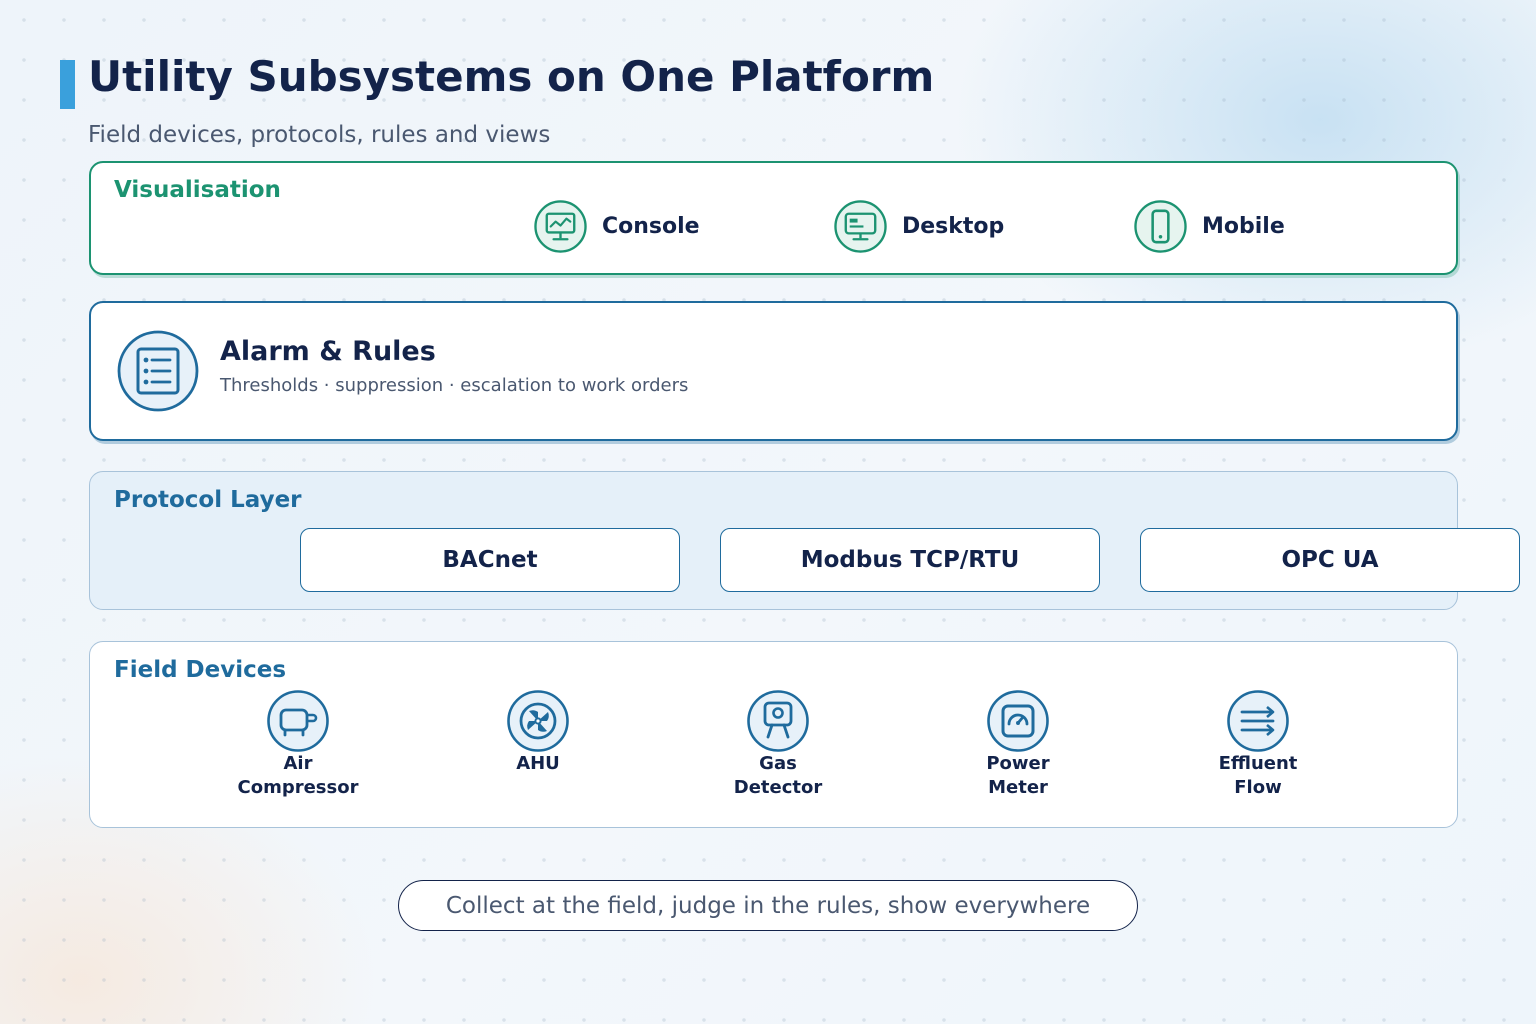 Image resolution: width=1536 pixels, height=1024 pixels. I want to click on alarm-rules-panel, so click(773, 371).